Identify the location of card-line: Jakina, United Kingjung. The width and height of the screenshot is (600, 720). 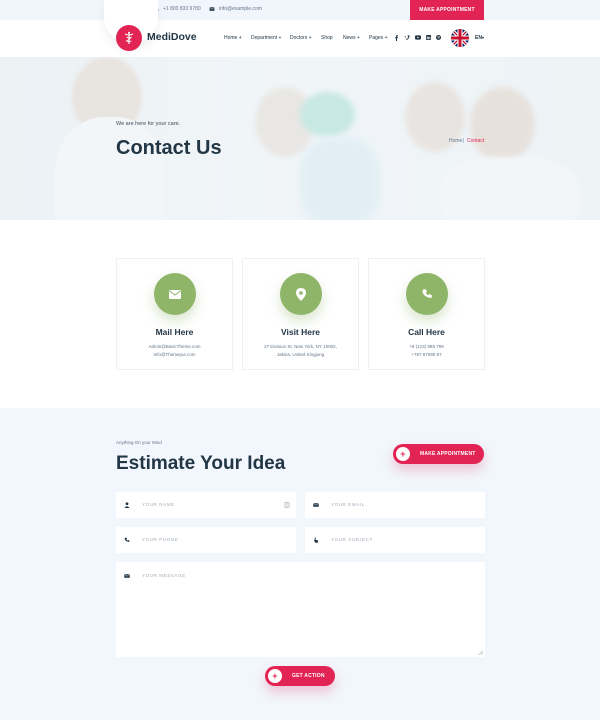
(300, 354).